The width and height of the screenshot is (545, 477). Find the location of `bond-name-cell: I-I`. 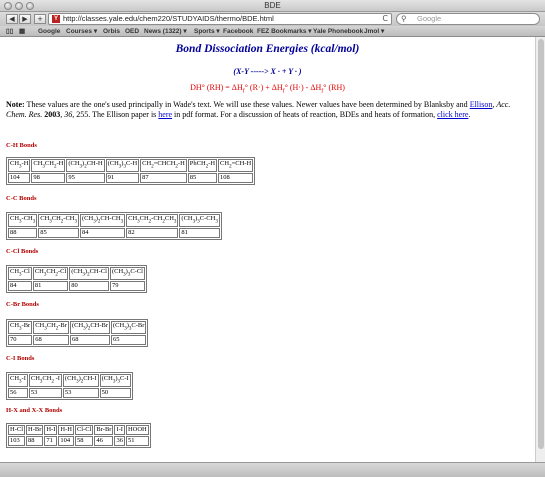

bond-name-cell: I-I is located at coordinates (119, 430).